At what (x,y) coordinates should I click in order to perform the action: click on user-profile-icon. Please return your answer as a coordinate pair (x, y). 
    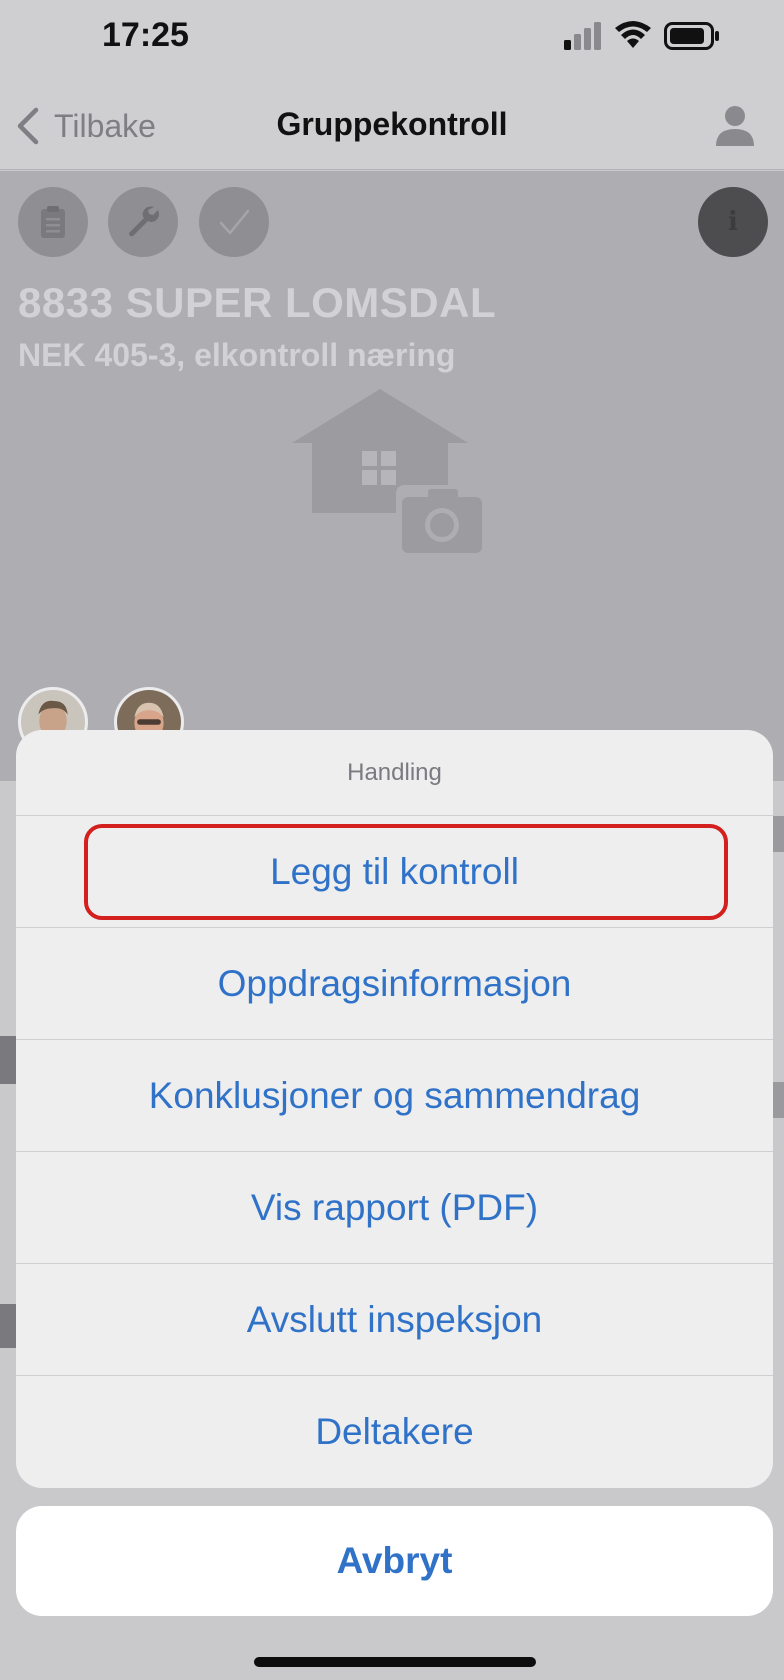
    Looking at the image, I should click on (735, 125).